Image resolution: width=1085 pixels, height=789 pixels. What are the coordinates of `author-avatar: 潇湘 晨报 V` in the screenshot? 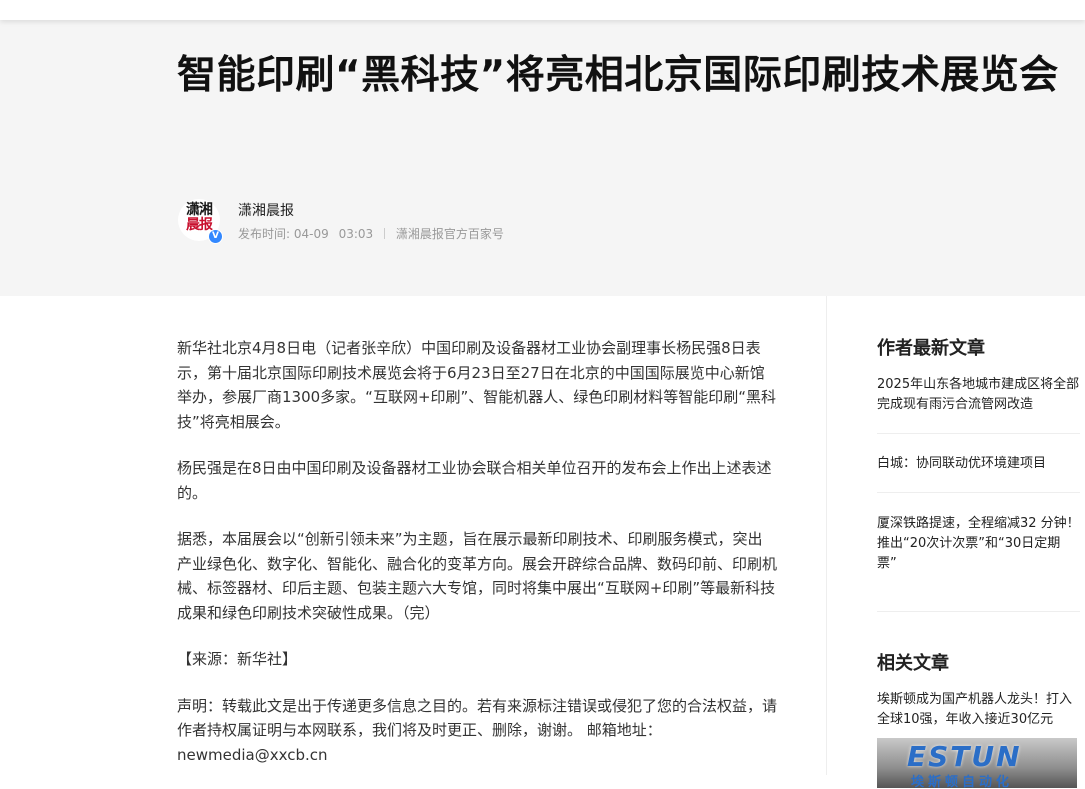 It's located at (200, 221).